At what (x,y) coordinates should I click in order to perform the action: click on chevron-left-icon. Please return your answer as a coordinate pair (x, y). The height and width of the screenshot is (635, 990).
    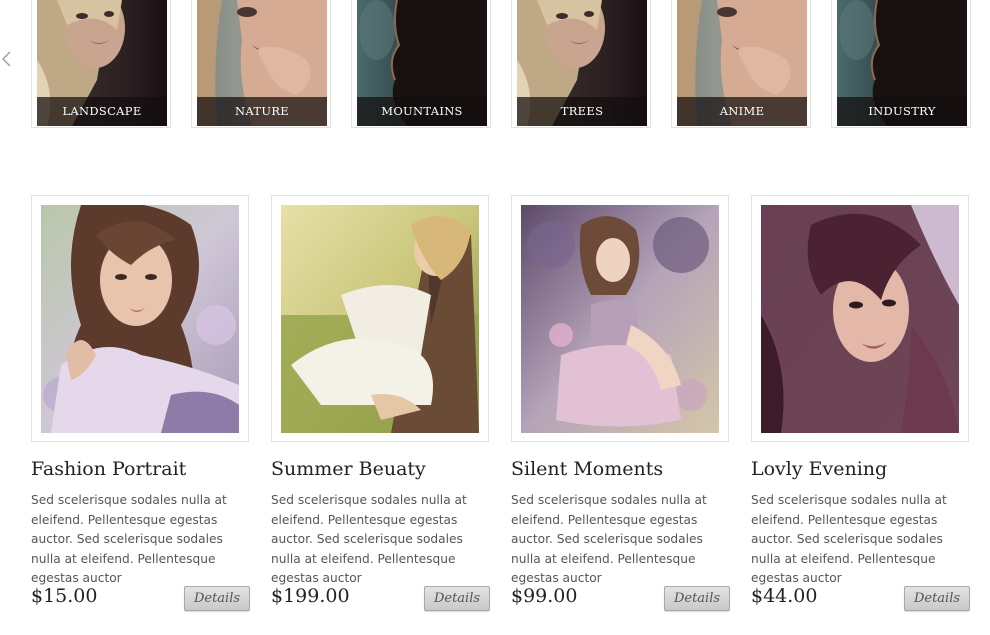
    Looking at the image, I should click on (7, 59).